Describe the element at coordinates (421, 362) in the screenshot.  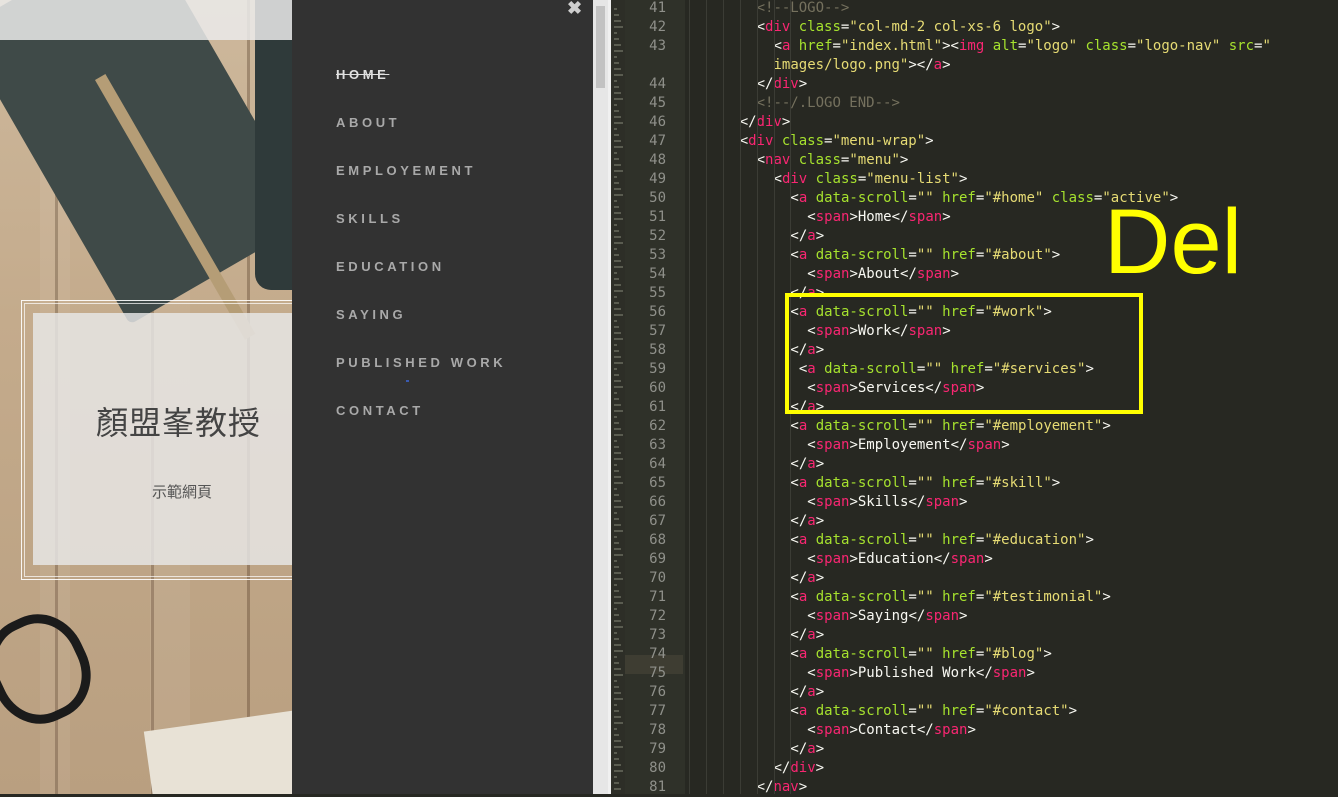
I see `nav-item-published-work: PUBLISHED WORK` at that location.